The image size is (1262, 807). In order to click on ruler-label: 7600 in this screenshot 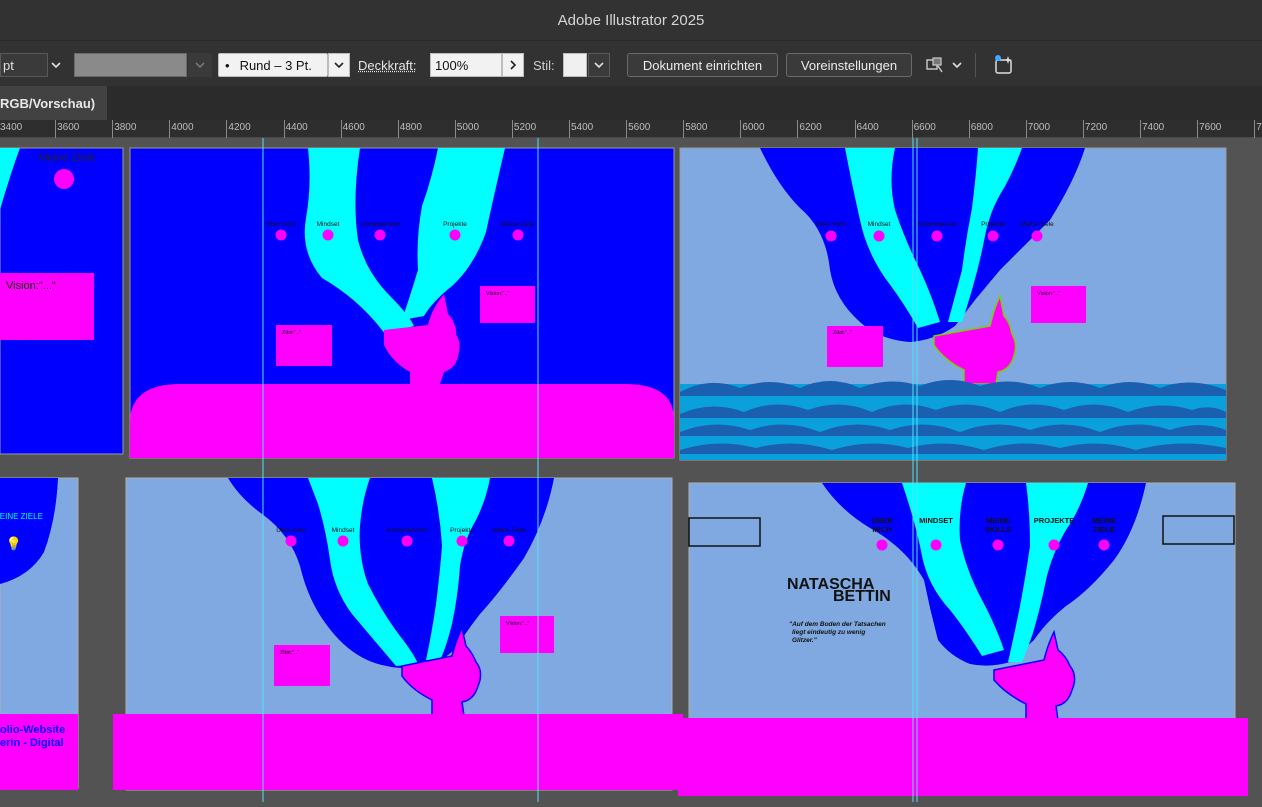, I will do `click(1210, 127)`.